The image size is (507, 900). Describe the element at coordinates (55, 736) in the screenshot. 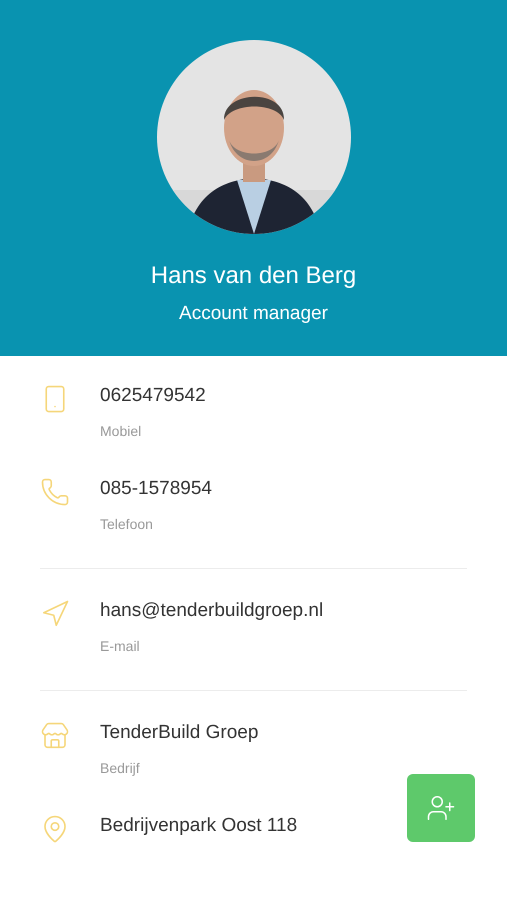

I see `store-icon` at that location.